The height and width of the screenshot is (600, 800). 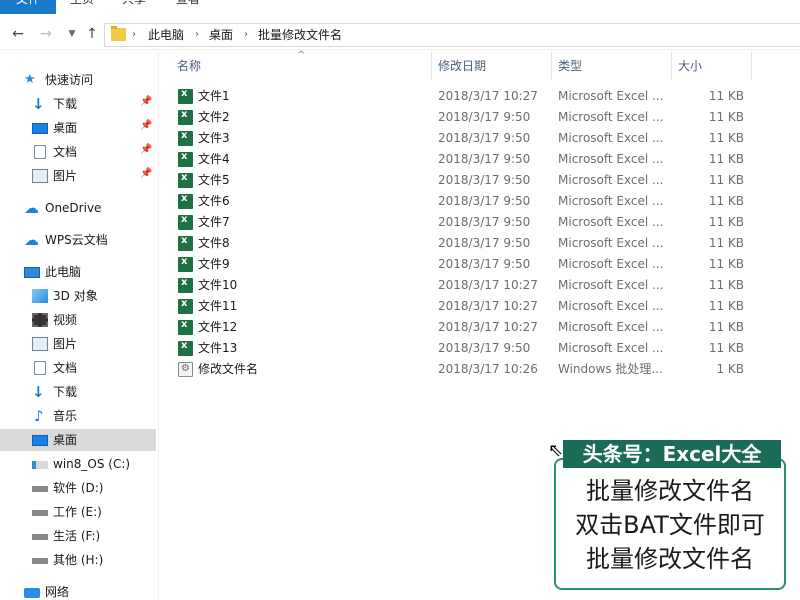 I want to click on sidebar-item-this-pc: 此电脑, so click(x=80, y=272).